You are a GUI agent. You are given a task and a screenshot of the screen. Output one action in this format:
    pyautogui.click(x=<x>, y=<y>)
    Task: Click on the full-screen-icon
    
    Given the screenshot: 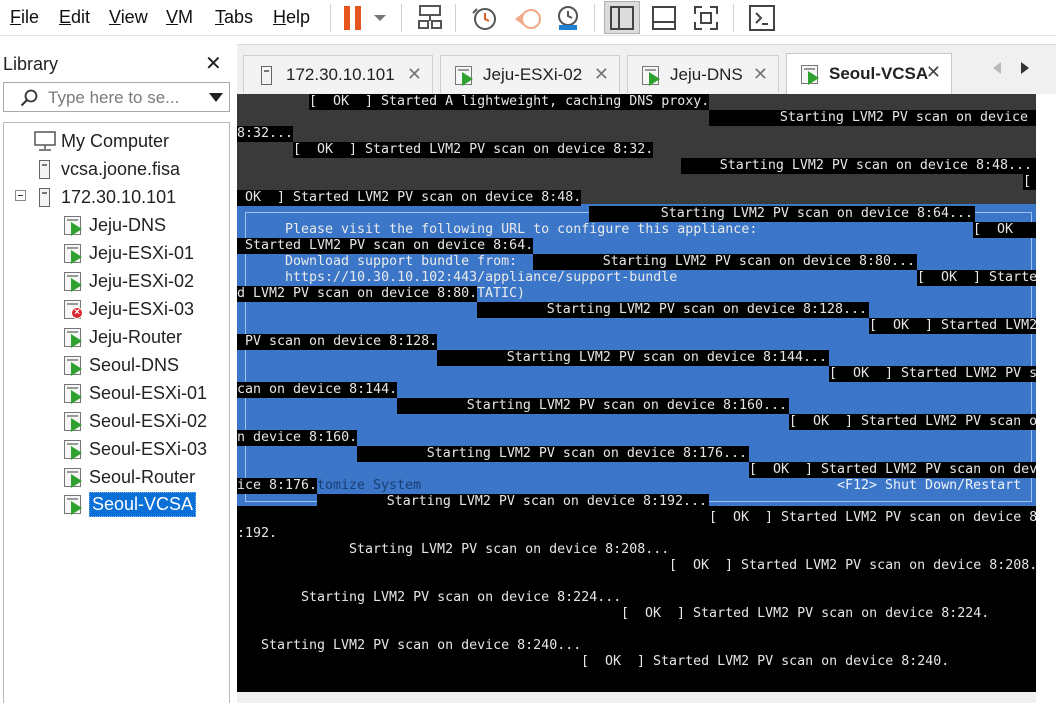 What is the action you would take?
    pyautogui.click(x=706, y=17)
    